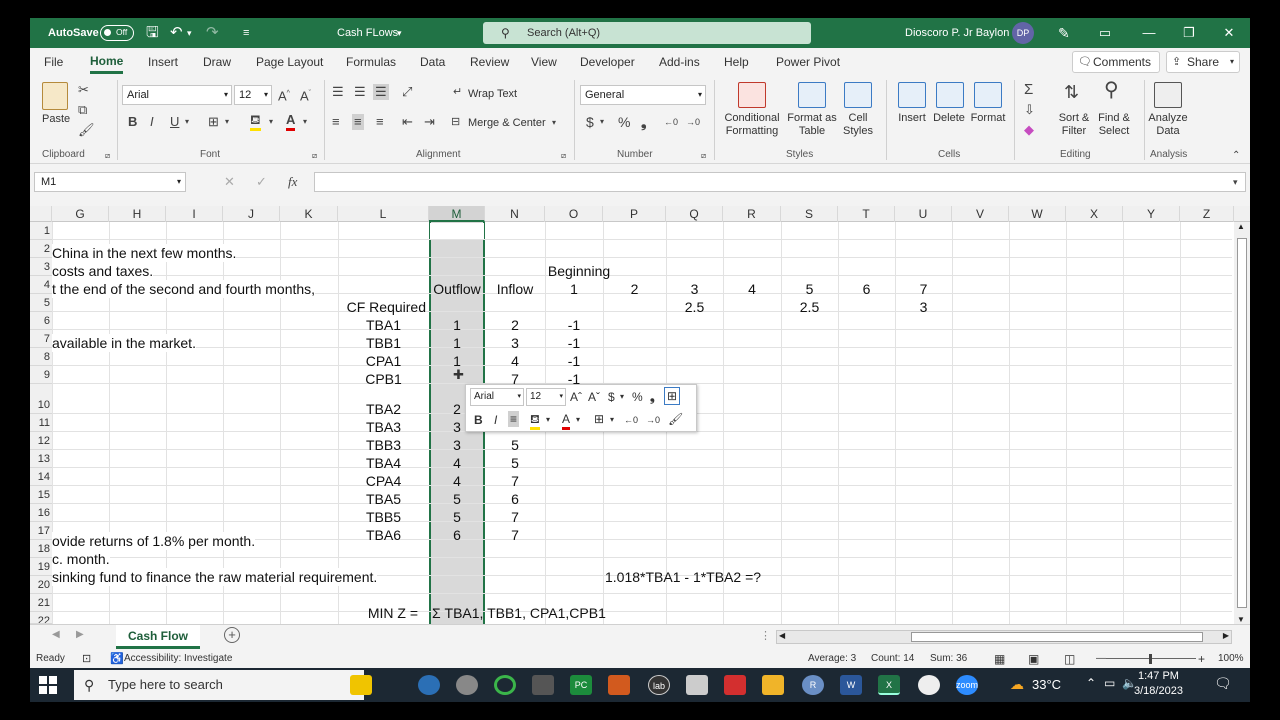 The height and width of the screenshot is (720, 1280). What do you see at coordinates (515, 445) in the screenshot?
I see `inflow-value: 5` at bounding box center [515, 445].